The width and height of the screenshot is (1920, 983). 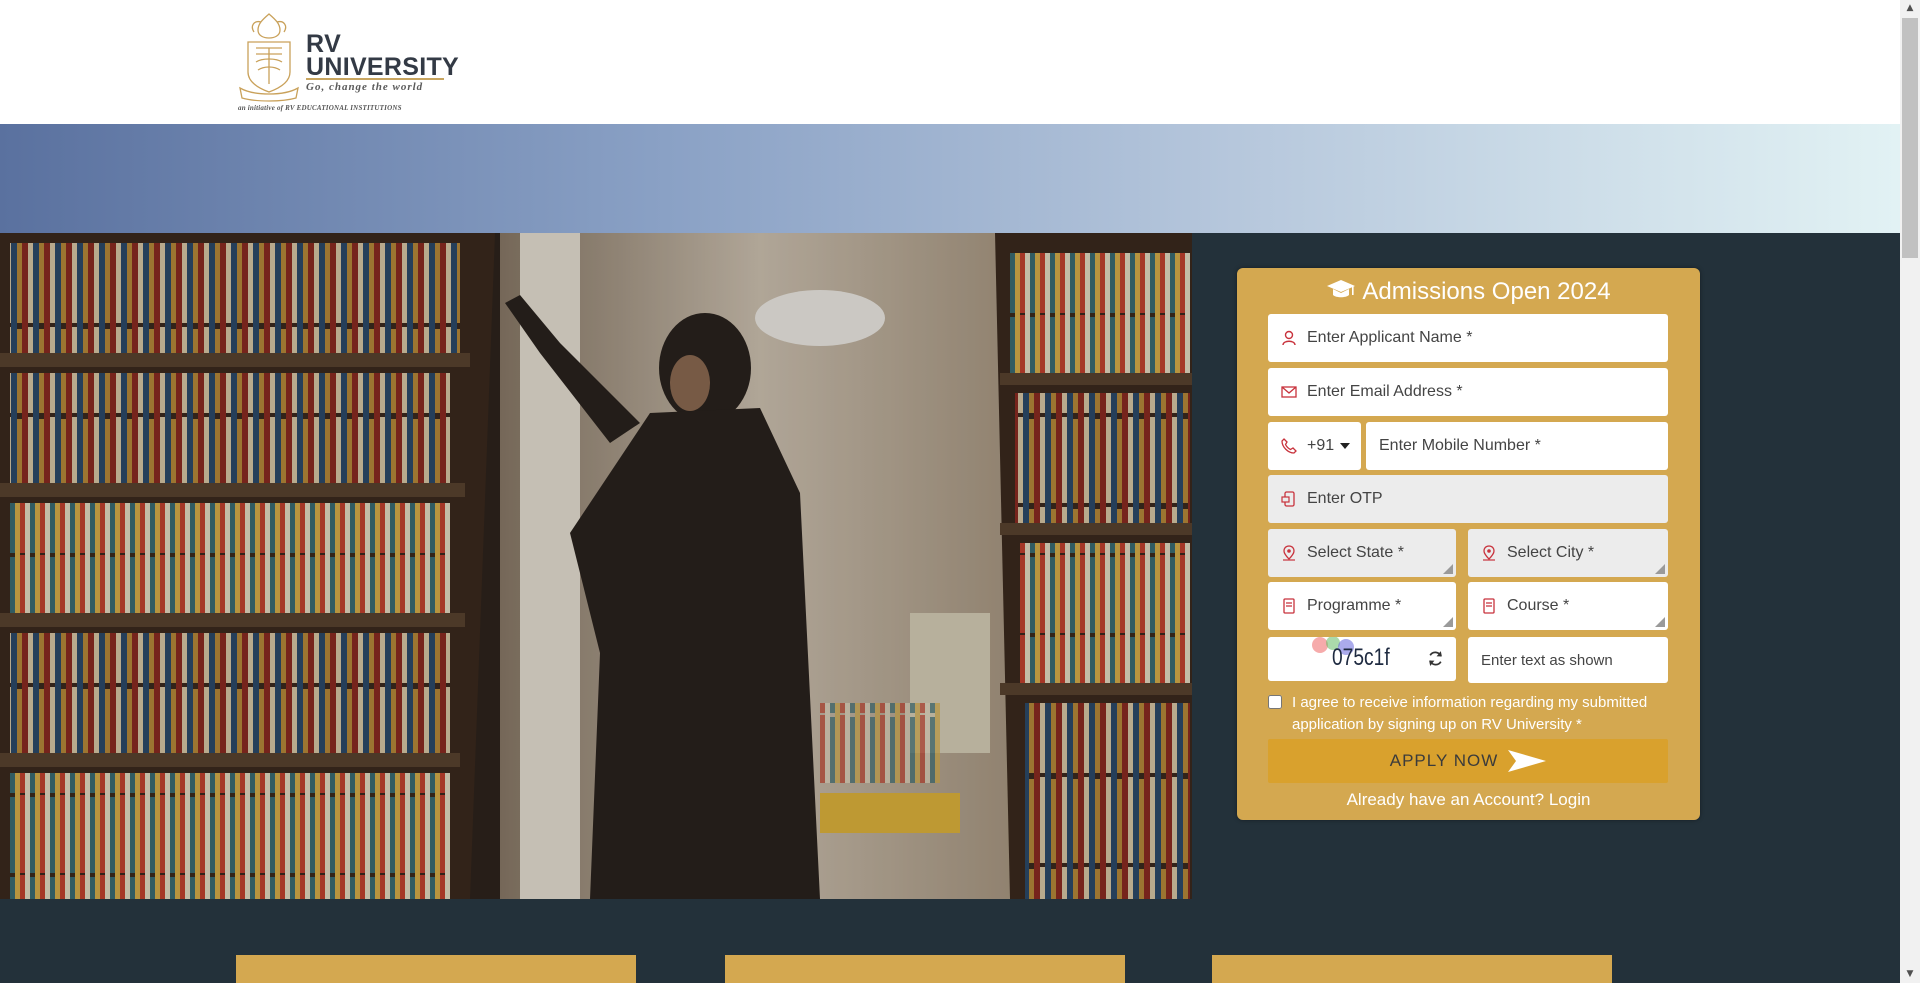 I want to click on otp-placeholder: Enter OTP, so click(x=1345, y=498).